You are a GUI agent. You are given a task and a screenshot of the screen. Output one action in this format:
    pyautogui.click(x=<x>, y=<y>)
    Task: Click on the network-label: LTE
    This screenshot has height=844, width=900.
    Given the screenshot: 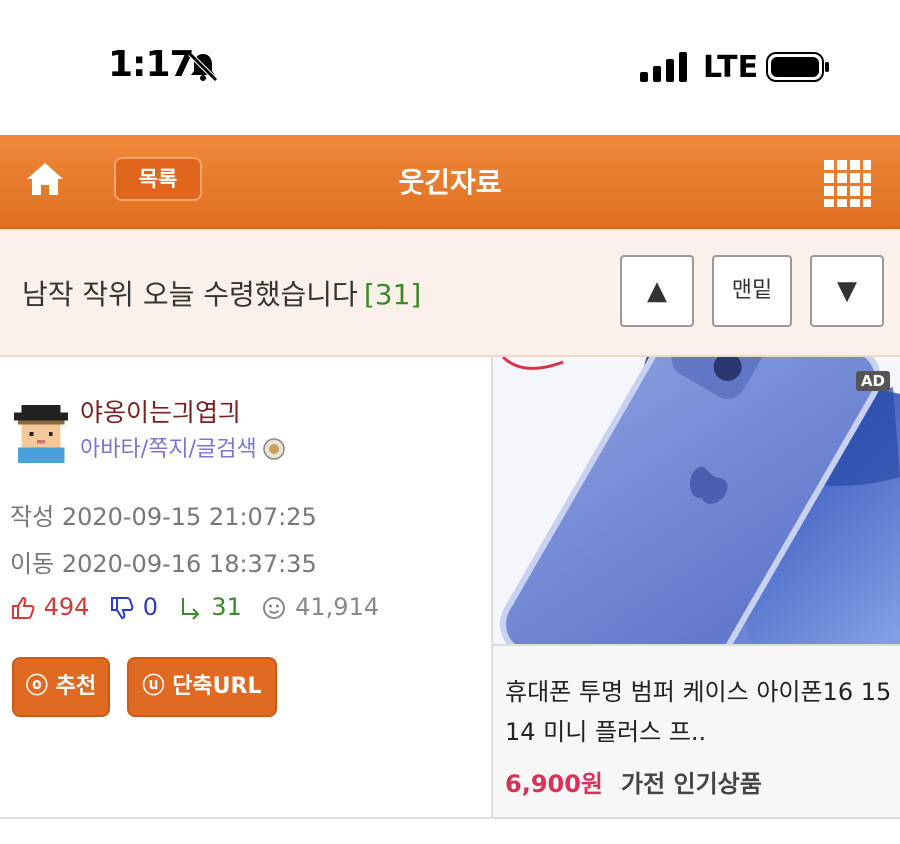 What is the action you would take?
    pyautogui.click(x=731, y=67)
    